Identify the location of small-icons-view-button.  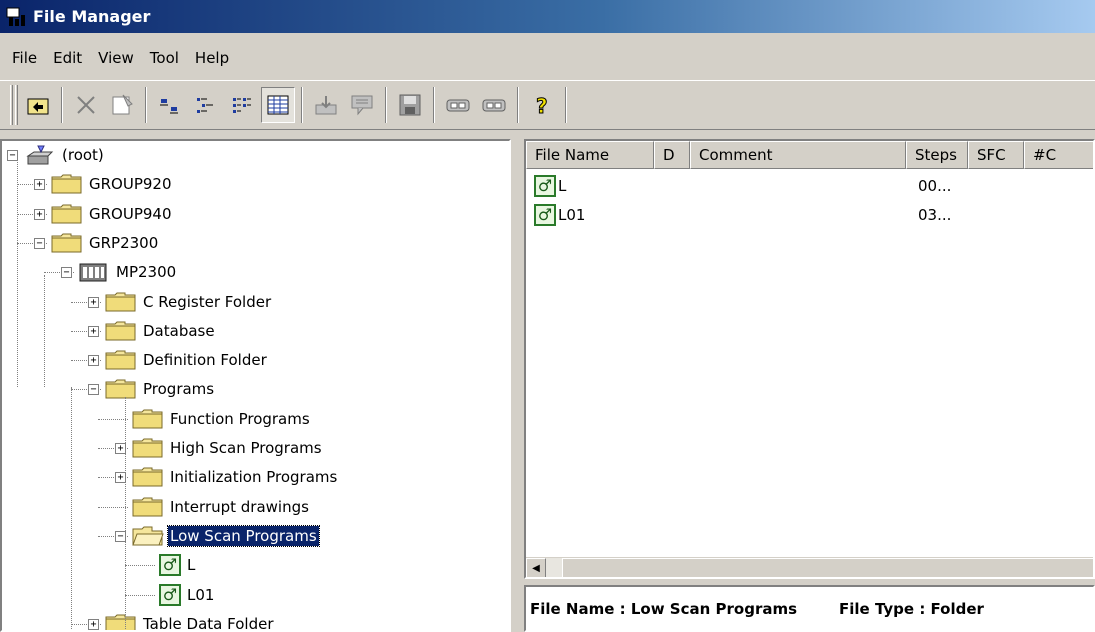
(206, 105).